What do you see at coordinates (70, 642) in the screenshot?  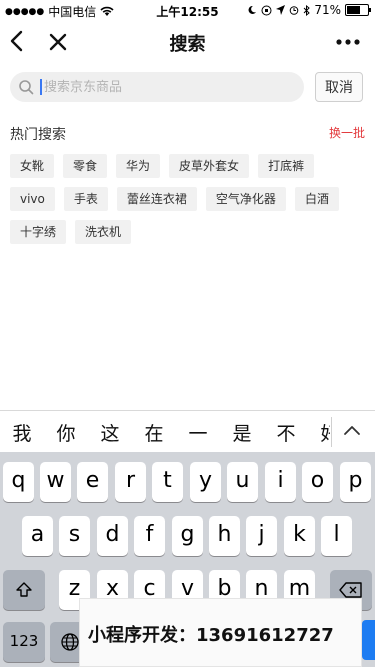 I see `globe-icon` at bounding box center [70, 642].